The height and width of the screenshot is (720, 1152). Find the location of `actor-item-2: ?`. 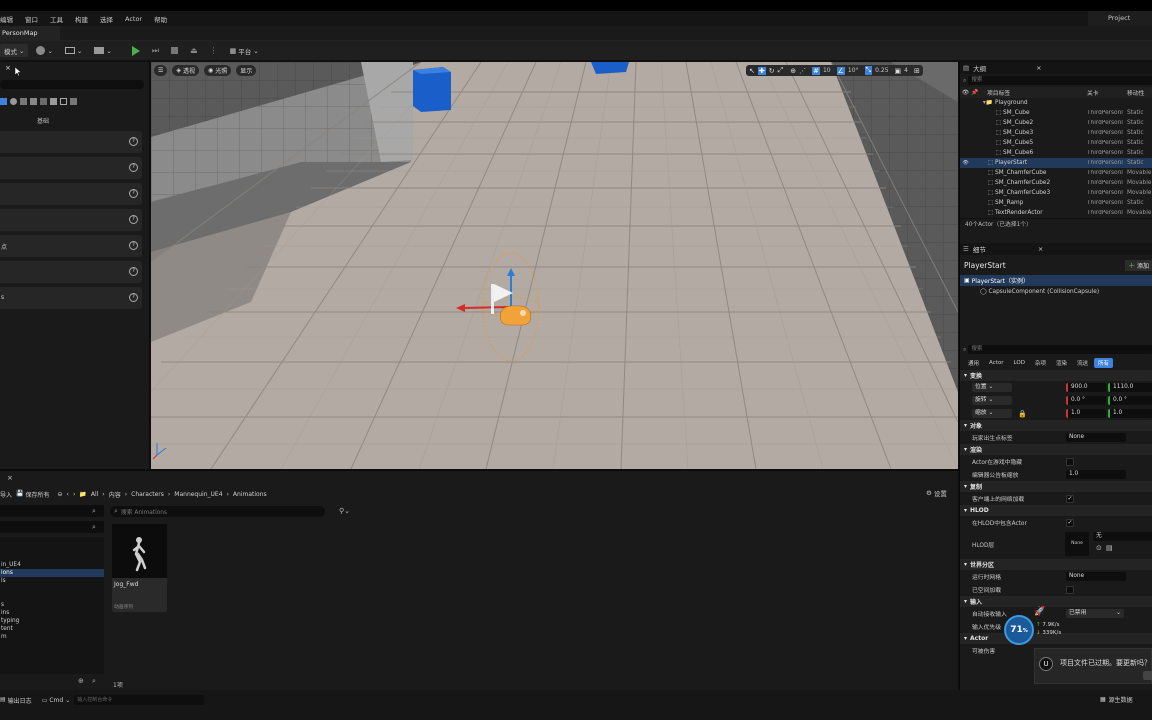

actor-item-2: ? is located at coordinates (71, 168).